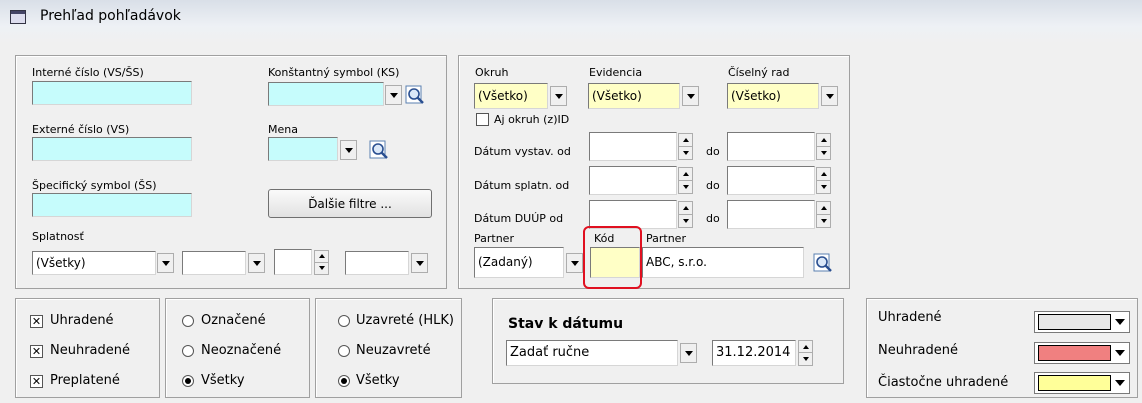 This screenshot has height=403, width=1142. Describe the element at coordinates (634, 96) in the screenshot. I see `evidencia-select: (Všetko)` at that location.